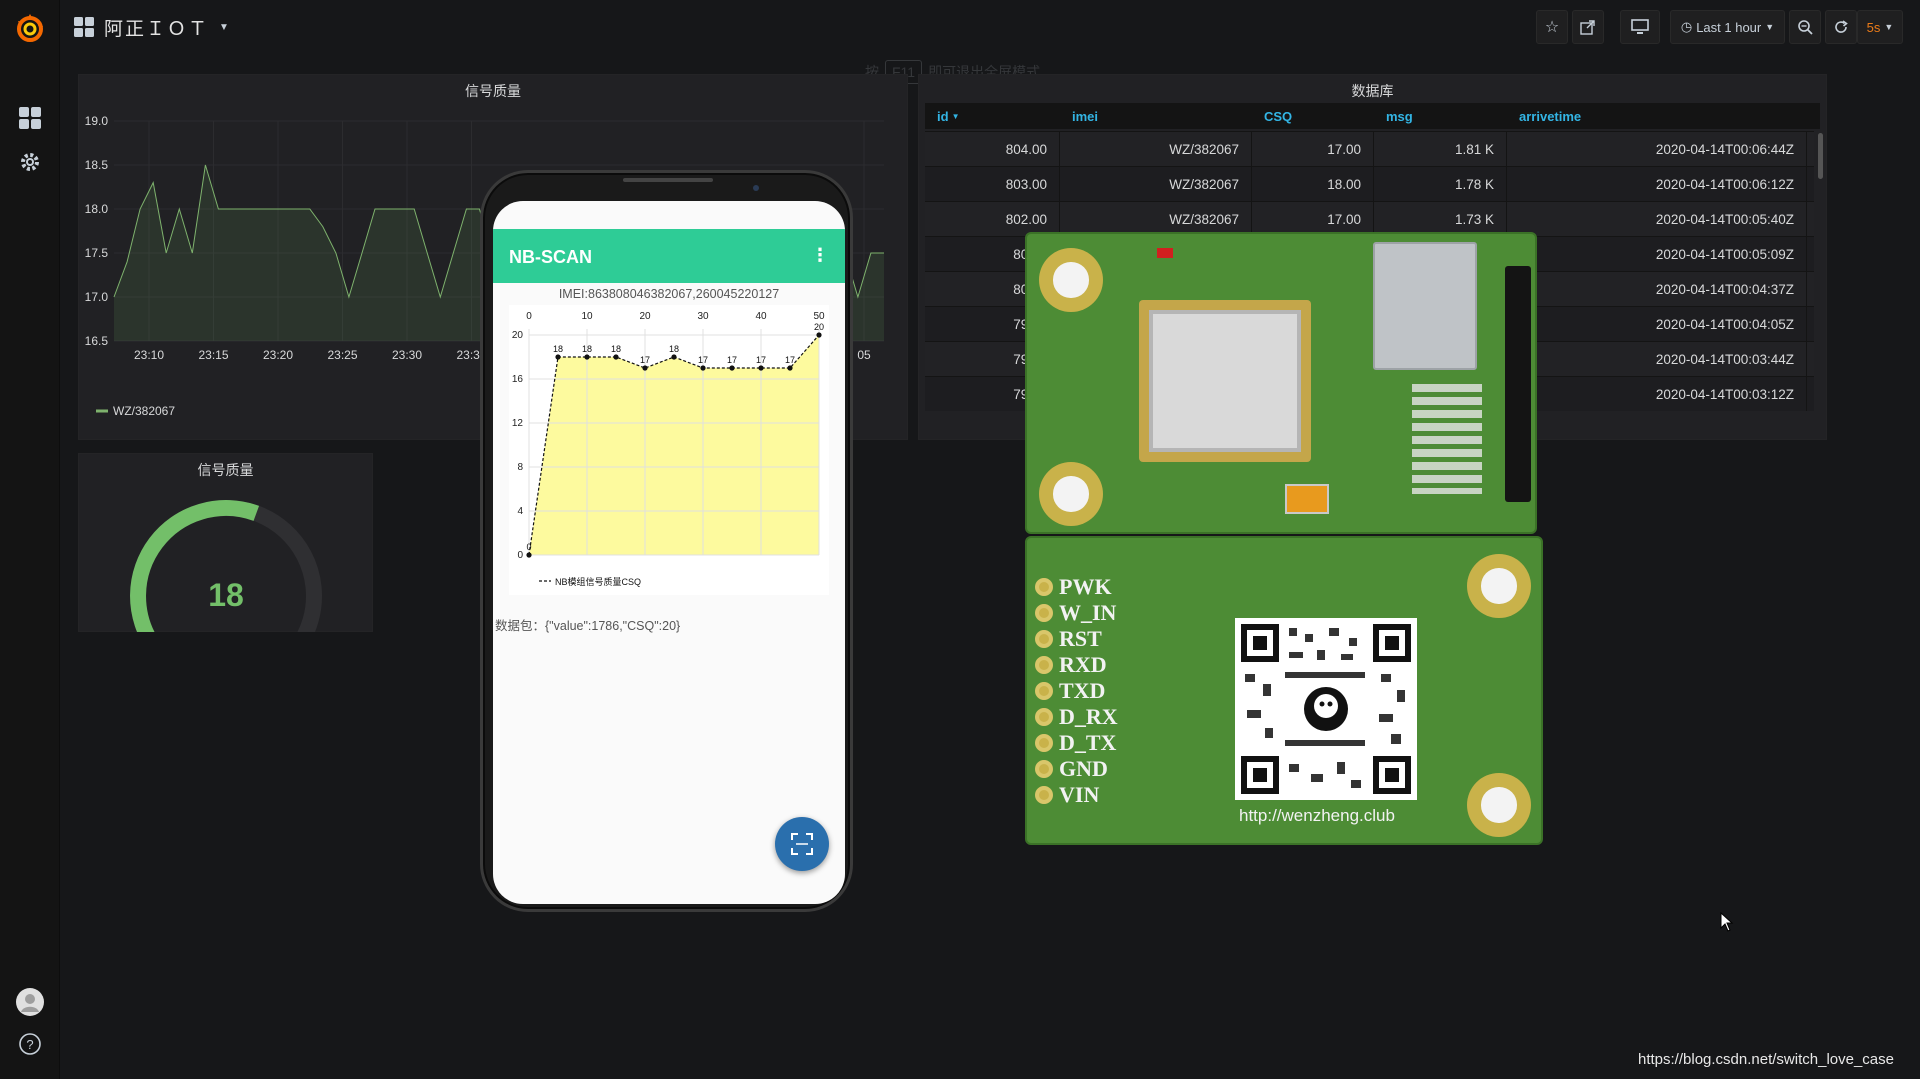 This screenshot has height=1079, width=1920. What do you see at coordinates (1657, 254) in the screenshot?
I see `table-cell-arrivetime: 2020-04-14T00:05:09Z` at bounding box center [1657, 254].